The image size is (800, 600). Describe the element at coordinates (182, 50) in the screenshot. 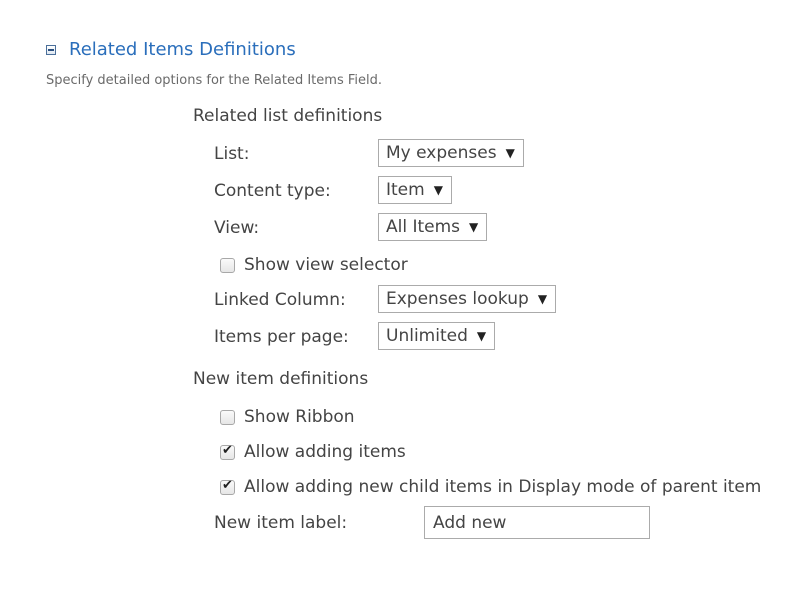

I see `section-title: Related Items Definitions` at that location.